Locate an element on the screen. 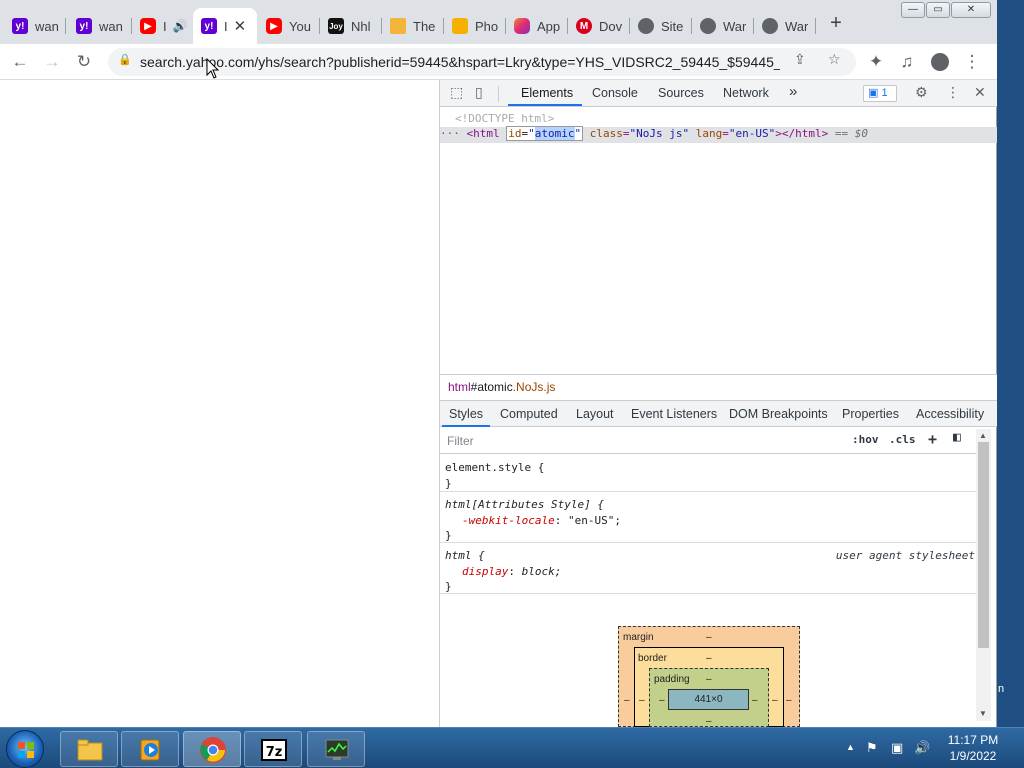  tab-7: The is located at coordinates (413, 26).